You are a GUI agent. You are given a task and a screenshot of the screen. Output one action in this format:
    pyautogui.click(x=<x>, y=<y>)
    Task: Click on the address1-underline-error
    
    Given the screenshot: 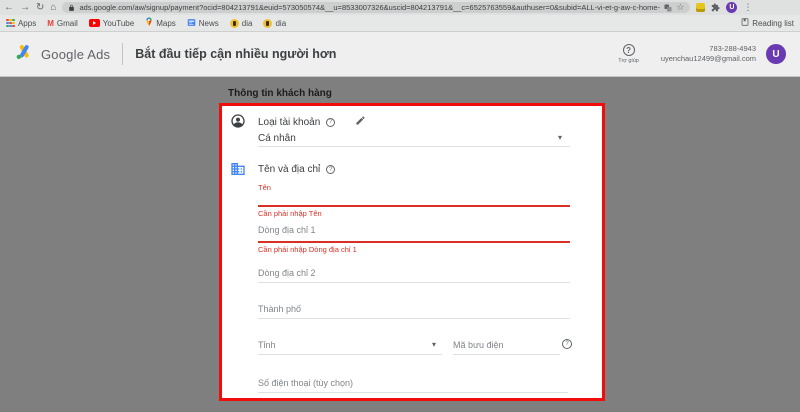 What is the action you would take?
    pyautogui.click(x=414, y=242)
    